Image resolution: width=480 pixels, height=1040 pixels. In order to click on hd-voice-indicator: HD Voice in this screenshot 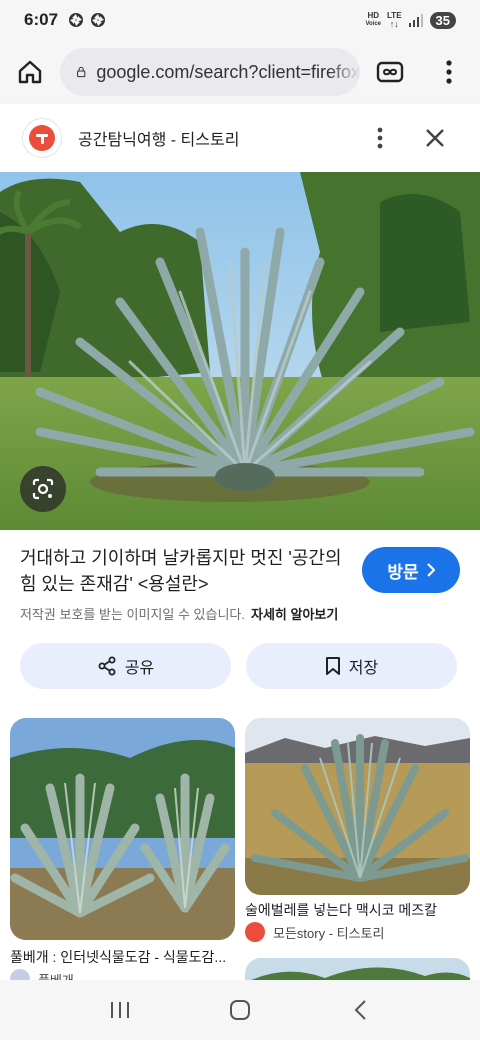, I will do `click(373, 19)`.